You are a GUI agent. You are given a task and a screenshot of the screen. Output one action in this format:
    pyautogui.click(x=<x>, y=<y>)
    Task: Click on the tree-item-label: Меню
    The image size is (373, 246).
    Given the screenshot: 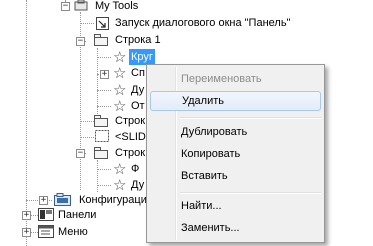 What is the action you would take?
    pyautogui.click(x=73, y=232)
    